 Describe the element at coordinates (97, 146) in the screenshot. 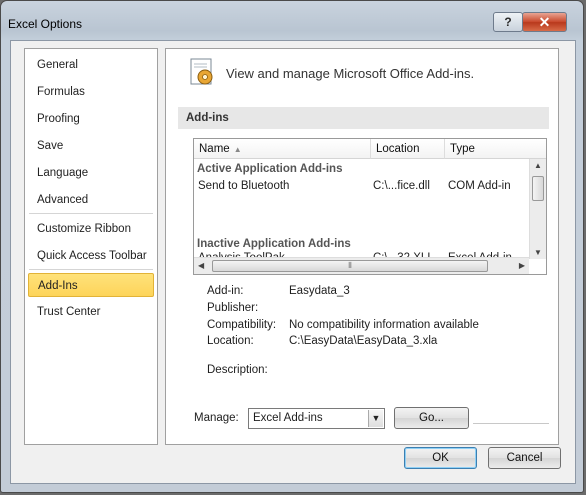

I see `nav-item-save: Save` at that location.